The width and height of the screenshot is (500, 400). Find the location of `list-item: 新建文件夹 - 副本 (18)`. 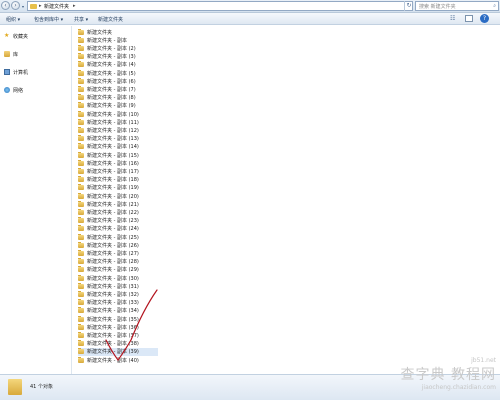

list-item: 新建文件夹 - 副本 (18) is located at coordinates (118, 180).